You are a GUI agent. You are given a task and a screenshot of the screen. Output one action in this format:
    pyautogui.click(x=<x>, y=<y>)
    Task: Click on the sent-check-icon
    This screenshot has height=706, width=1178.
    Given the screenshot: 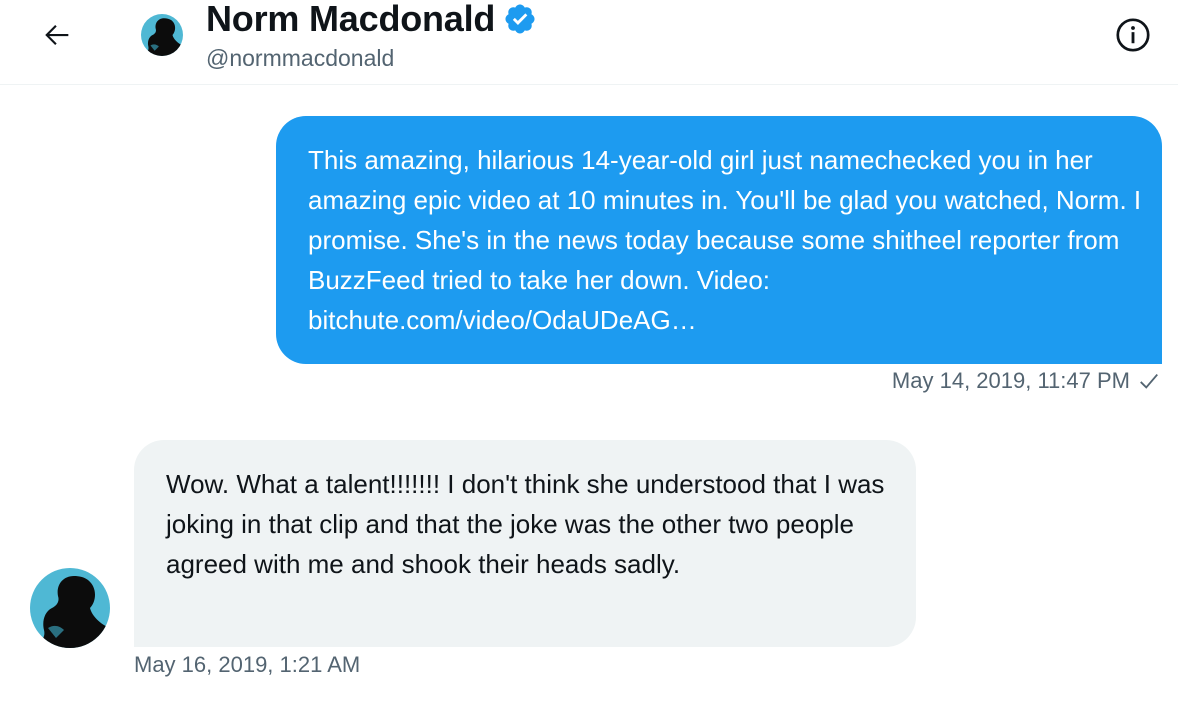 What is the action you would take?
    pyautogui.click(x=1149, y=381)
    